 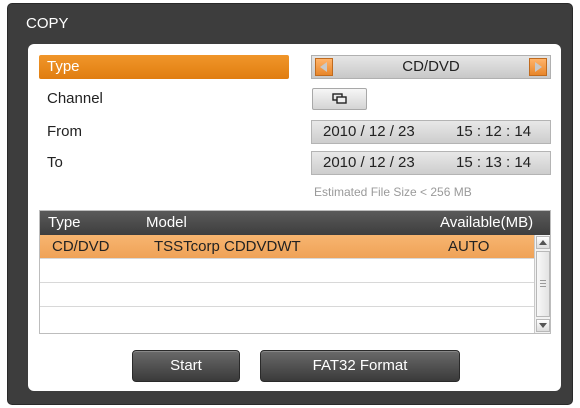 I want to click on cell-available: AUTO, so click(x=469, y=246).